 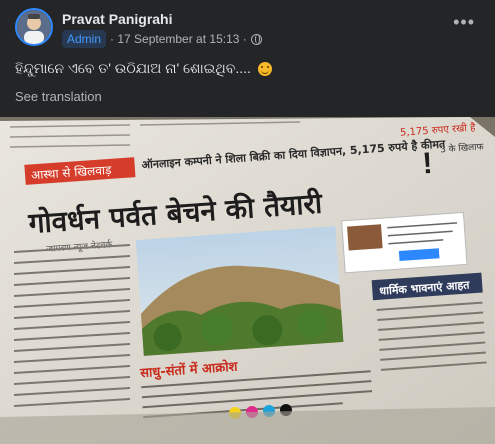 I want to click on smile-emoji-icon, so click(x=264, y=69).